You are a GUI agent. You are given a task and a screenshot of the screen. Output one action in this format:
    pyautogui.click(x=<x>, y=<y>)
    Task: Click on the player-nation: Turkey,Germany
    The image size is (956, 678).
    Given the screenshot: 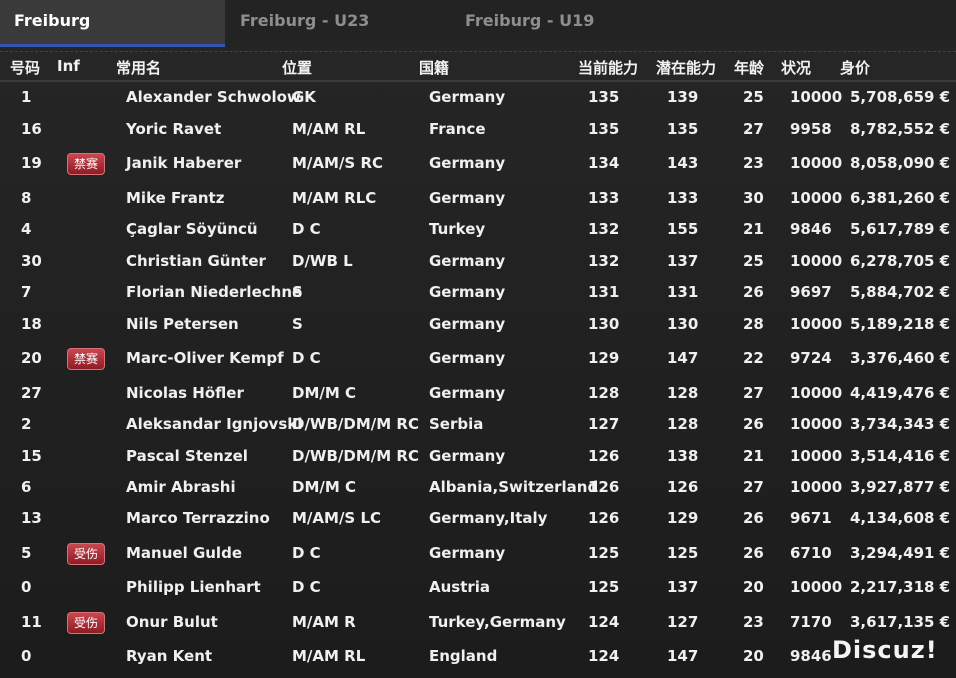 What is the action you would take?
    pyautogui.click(x=497, y=622)
    